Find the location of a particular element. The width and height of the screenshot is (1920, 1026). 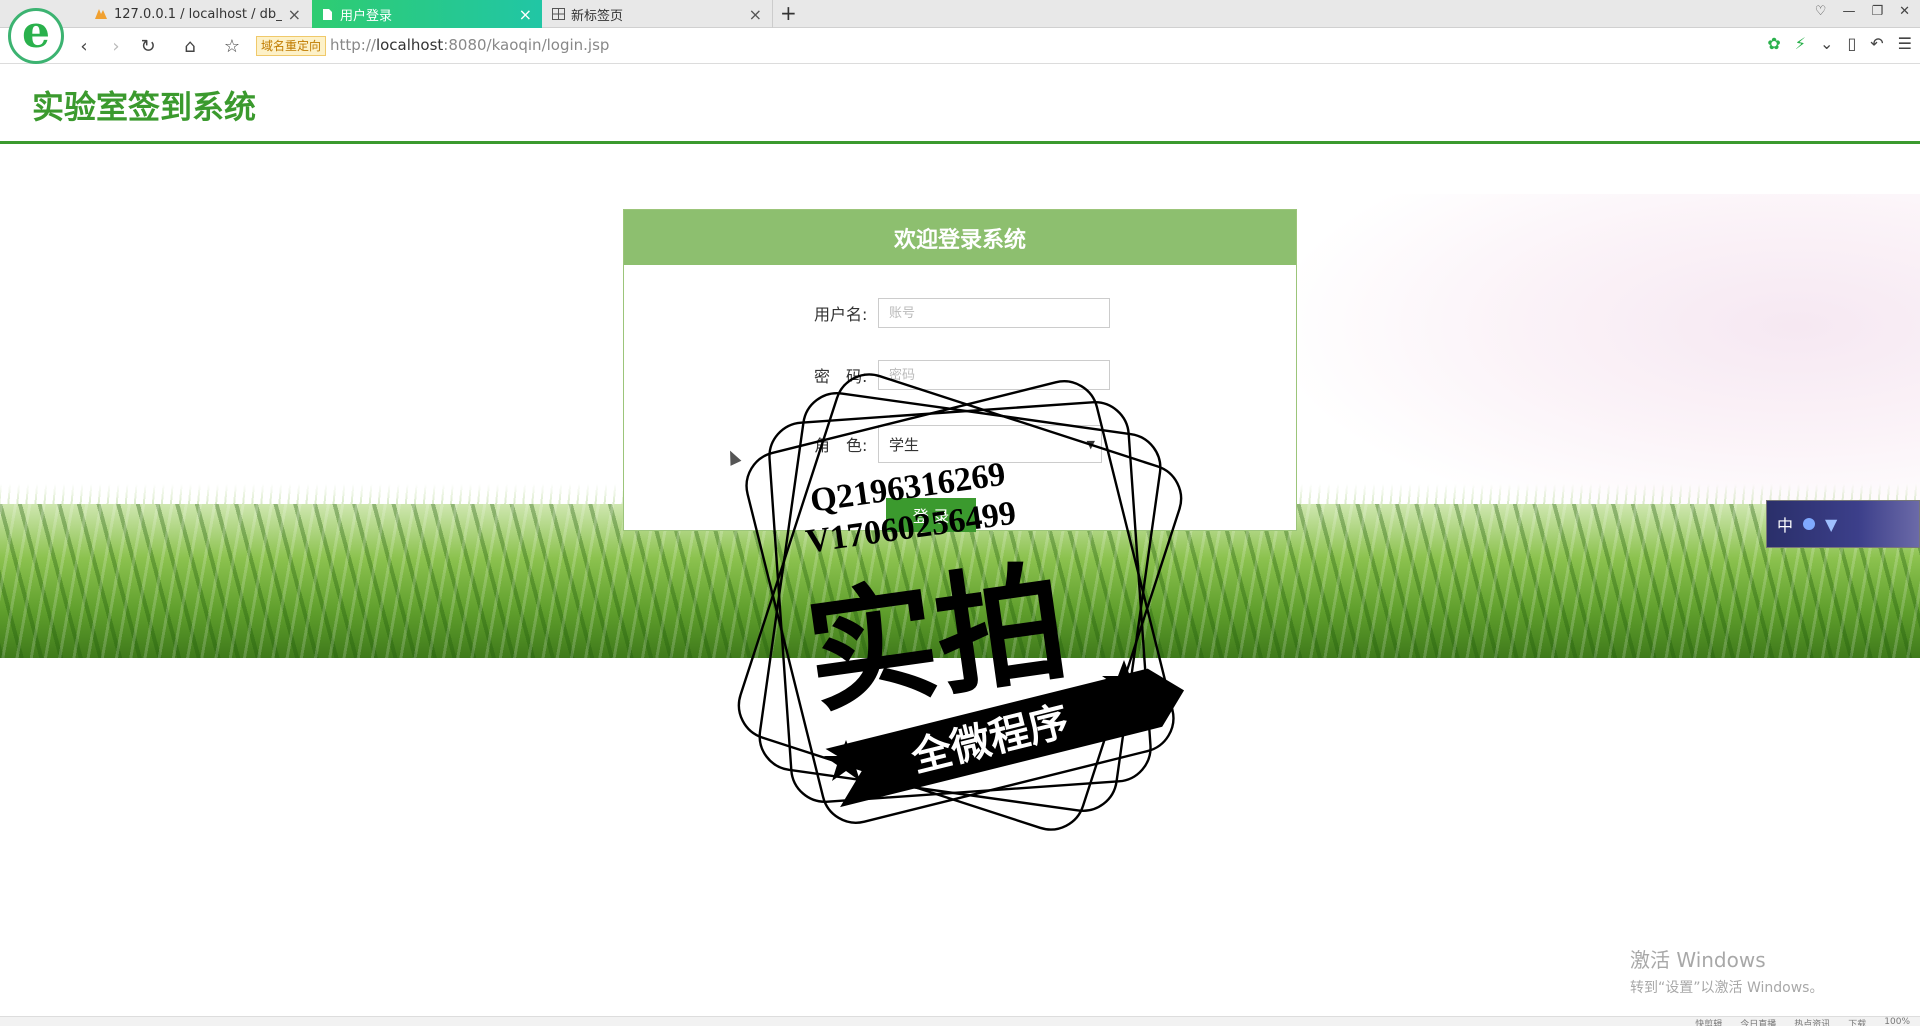

star-icon: ☆ is located at coordinates (232, 46).